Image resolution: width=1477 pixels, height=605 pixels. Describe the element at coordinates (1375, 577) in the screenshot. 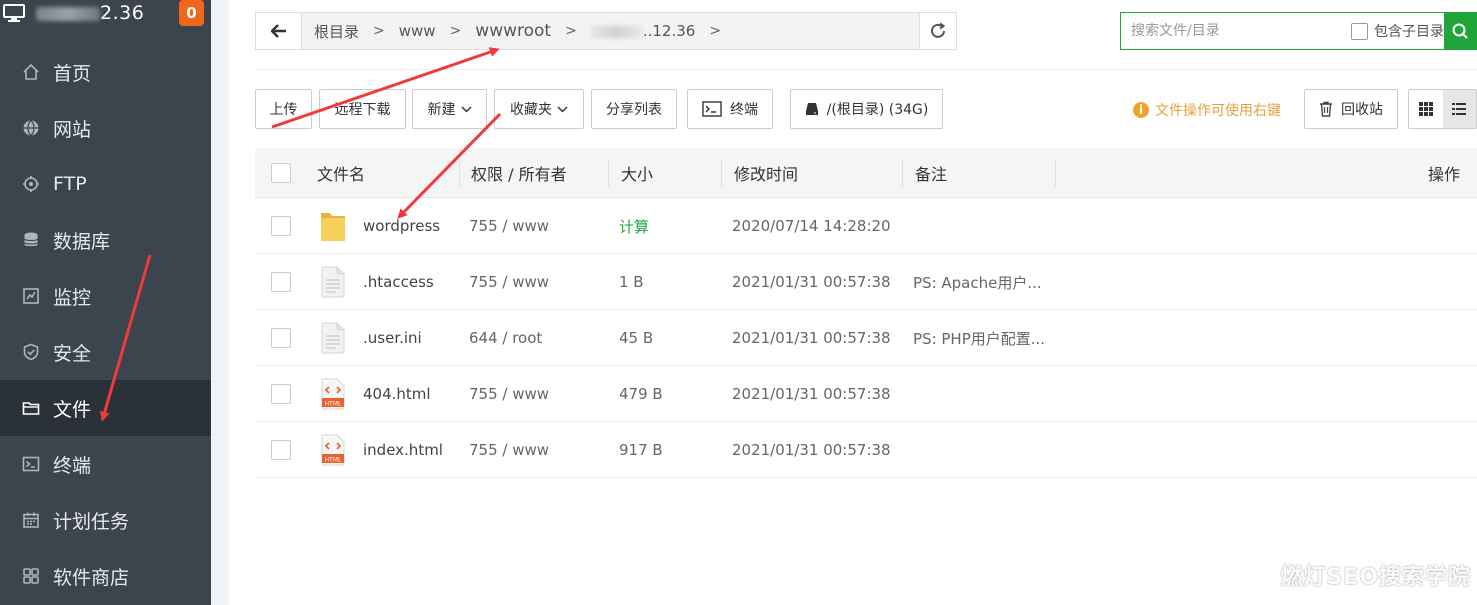

I see `watermark: 燃灯SEO搜索学院` at that location.